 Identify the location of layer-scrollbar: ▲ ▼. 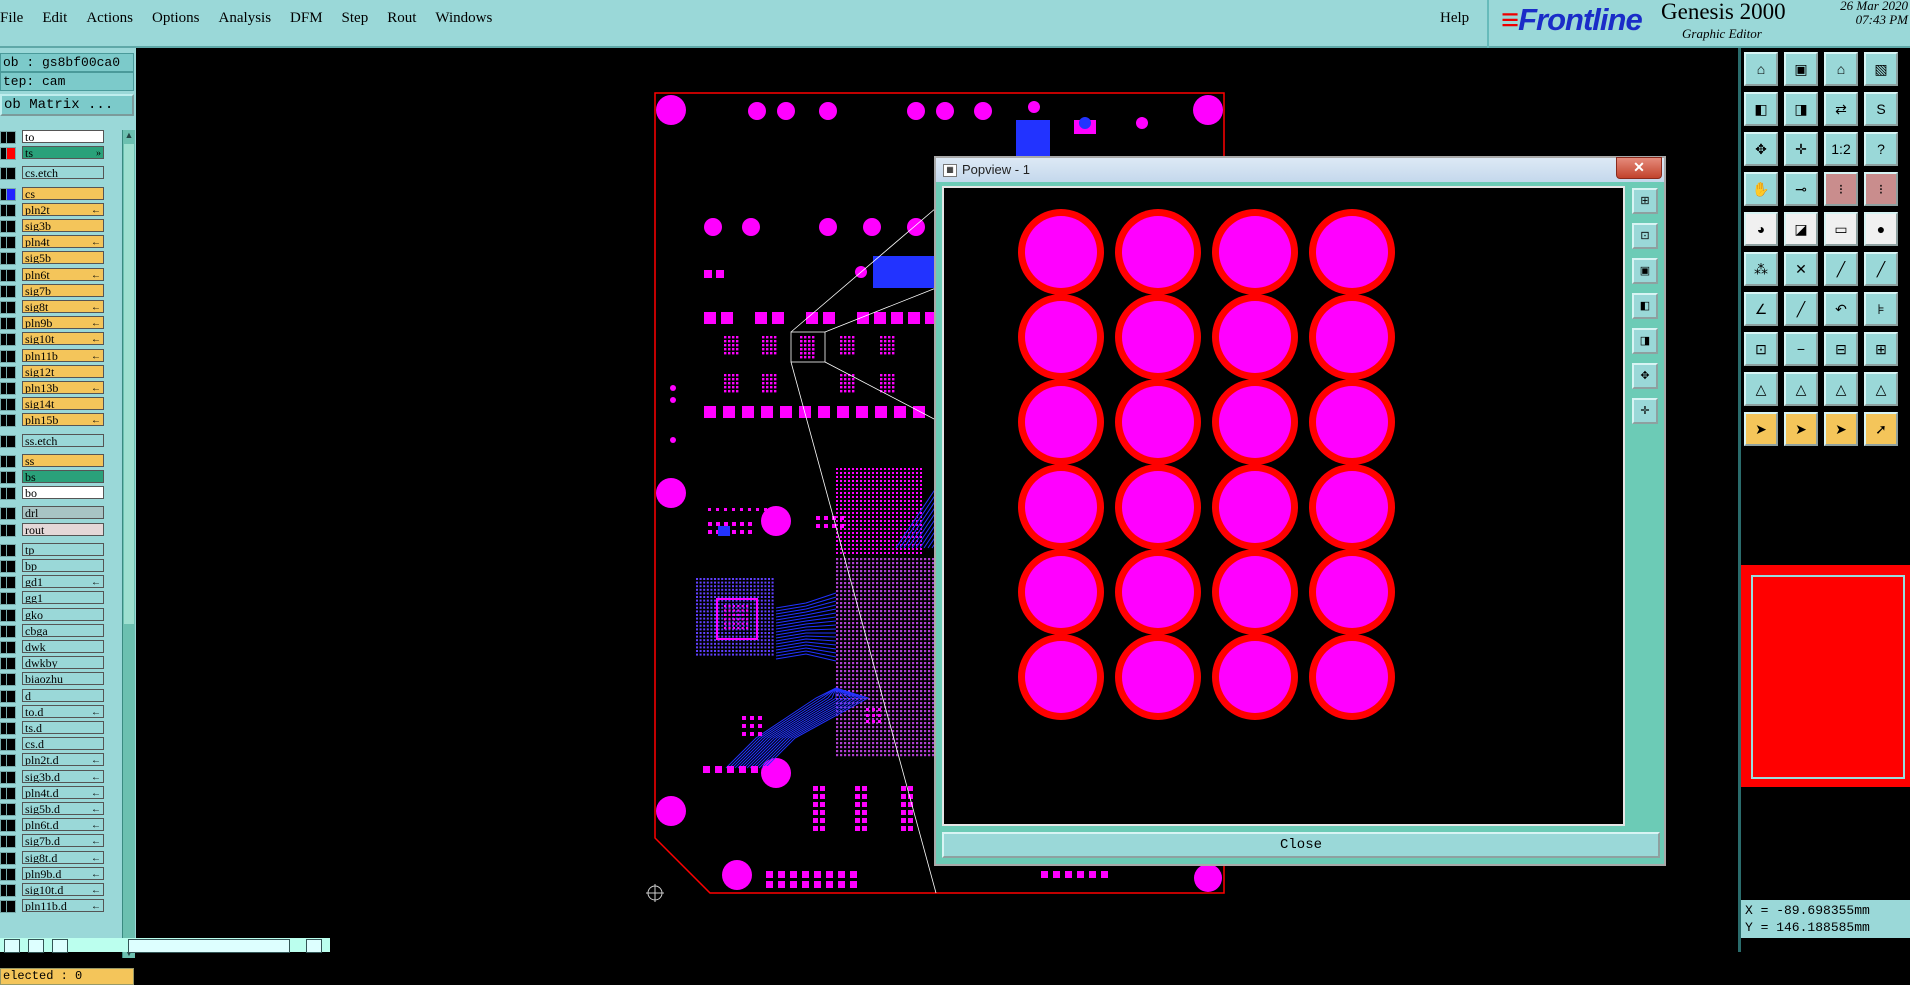
(128, 544).